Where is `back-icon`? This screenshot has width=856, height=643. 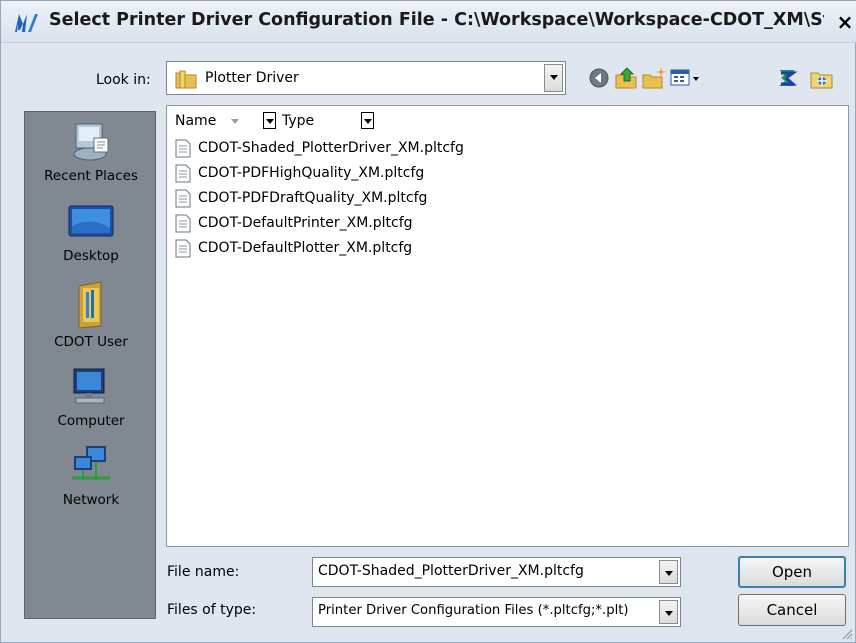 back-icon is located at coordinates (599, 78).